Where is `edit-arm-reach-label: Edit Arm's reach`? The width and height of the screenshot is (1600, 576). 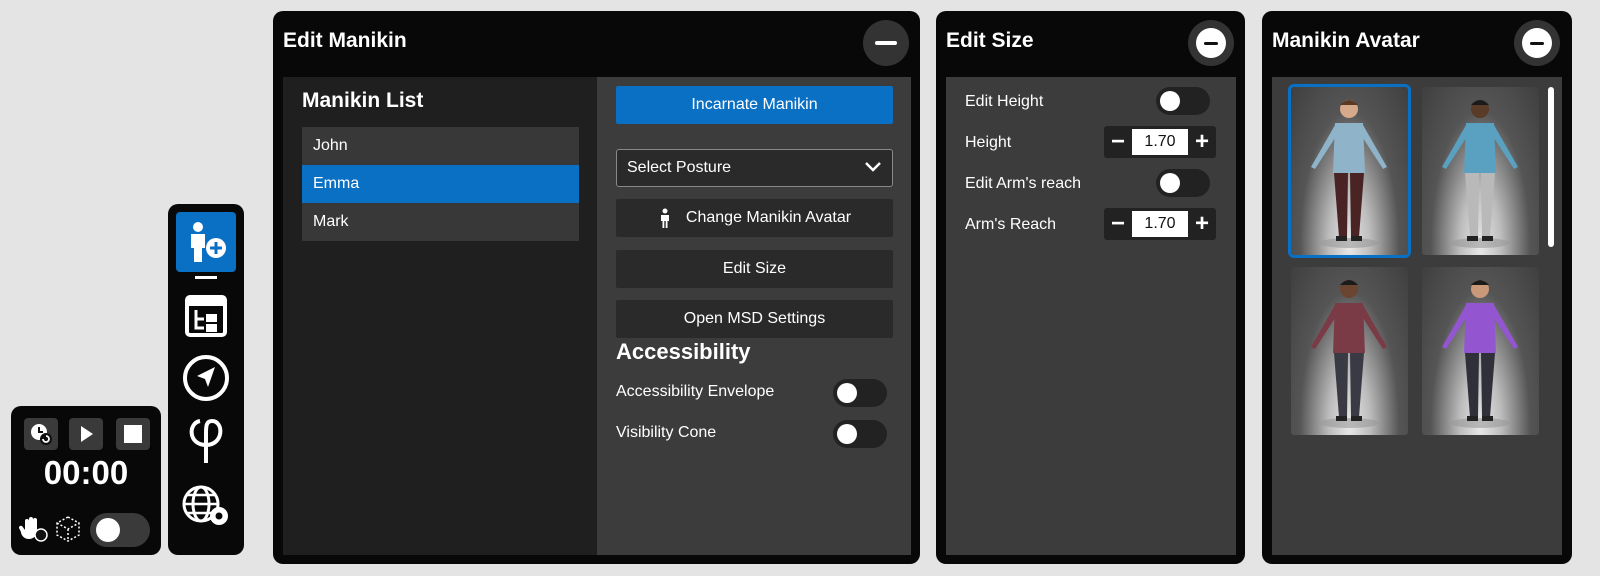 edit-arm-reach-label: Edit Arm's reach is located at coordinates (1023, 183).